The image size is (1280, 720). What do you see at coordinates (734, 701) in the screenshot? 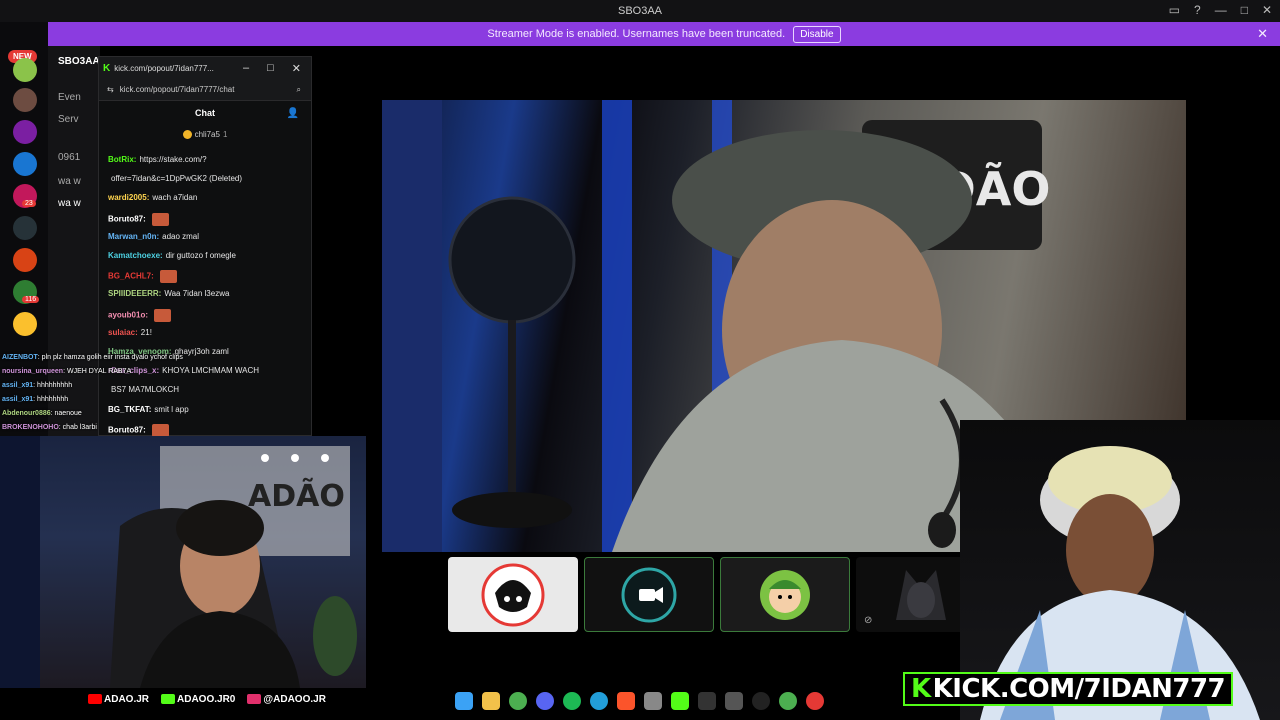
I see `app-icon` at bounding box center [734, 701].